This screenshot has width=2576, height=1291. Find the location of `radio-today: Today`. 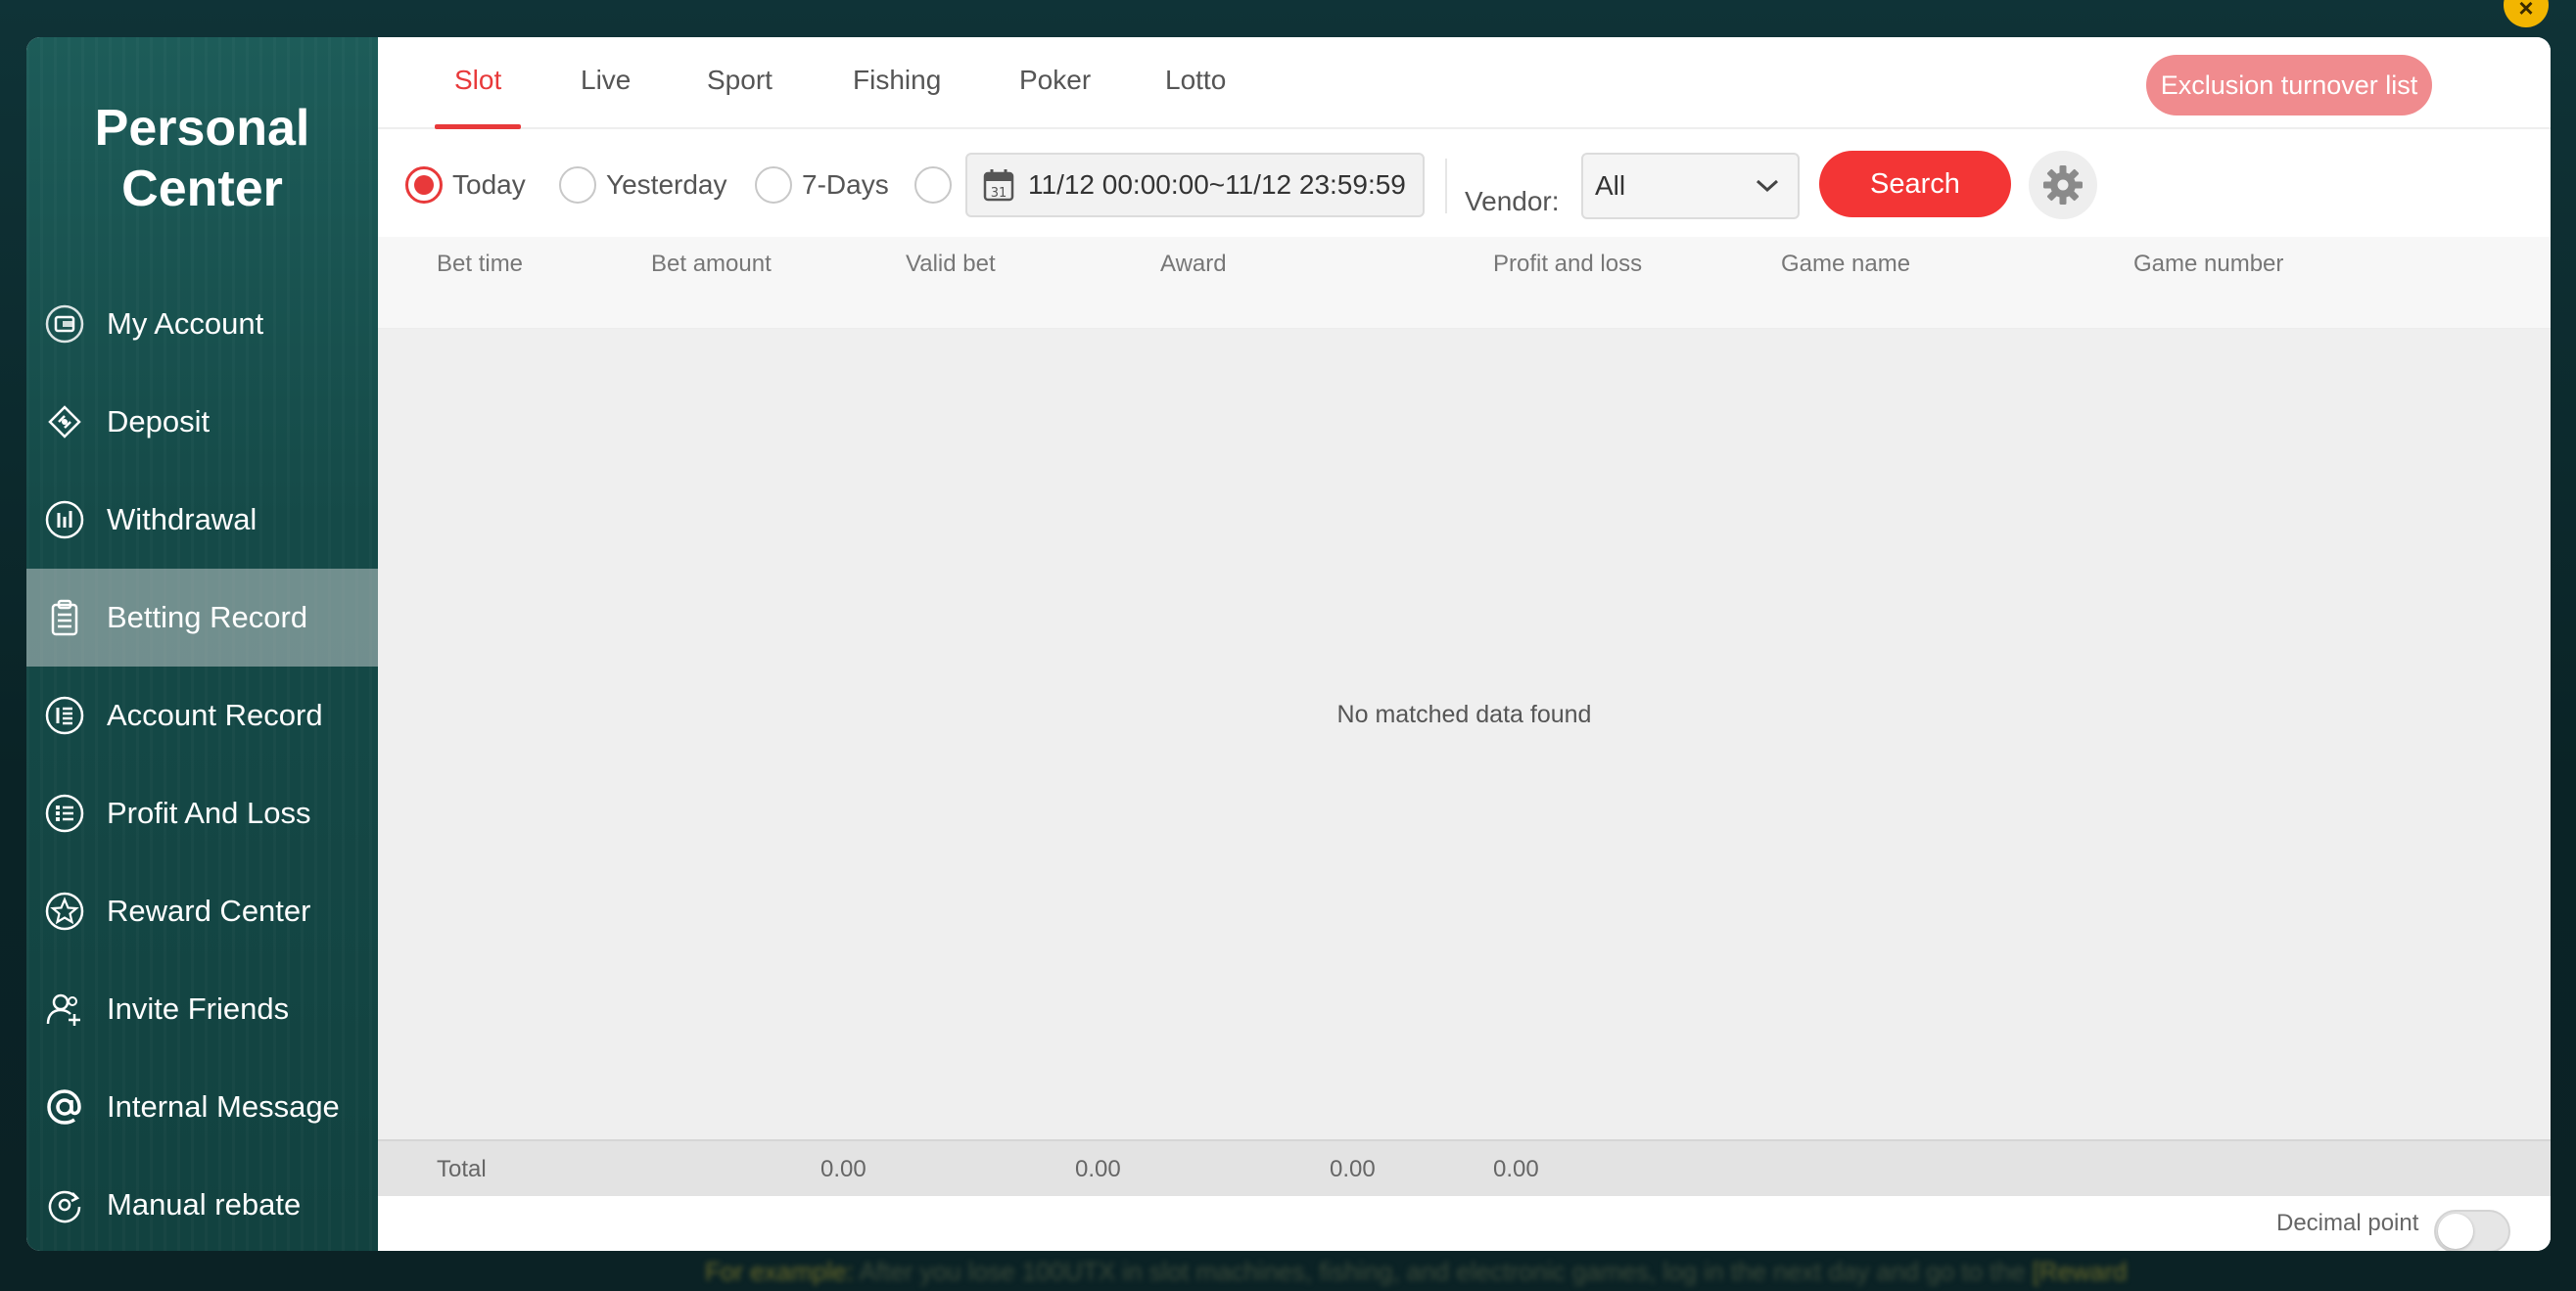

radio-today: Today is located at coordinates (466, 185).